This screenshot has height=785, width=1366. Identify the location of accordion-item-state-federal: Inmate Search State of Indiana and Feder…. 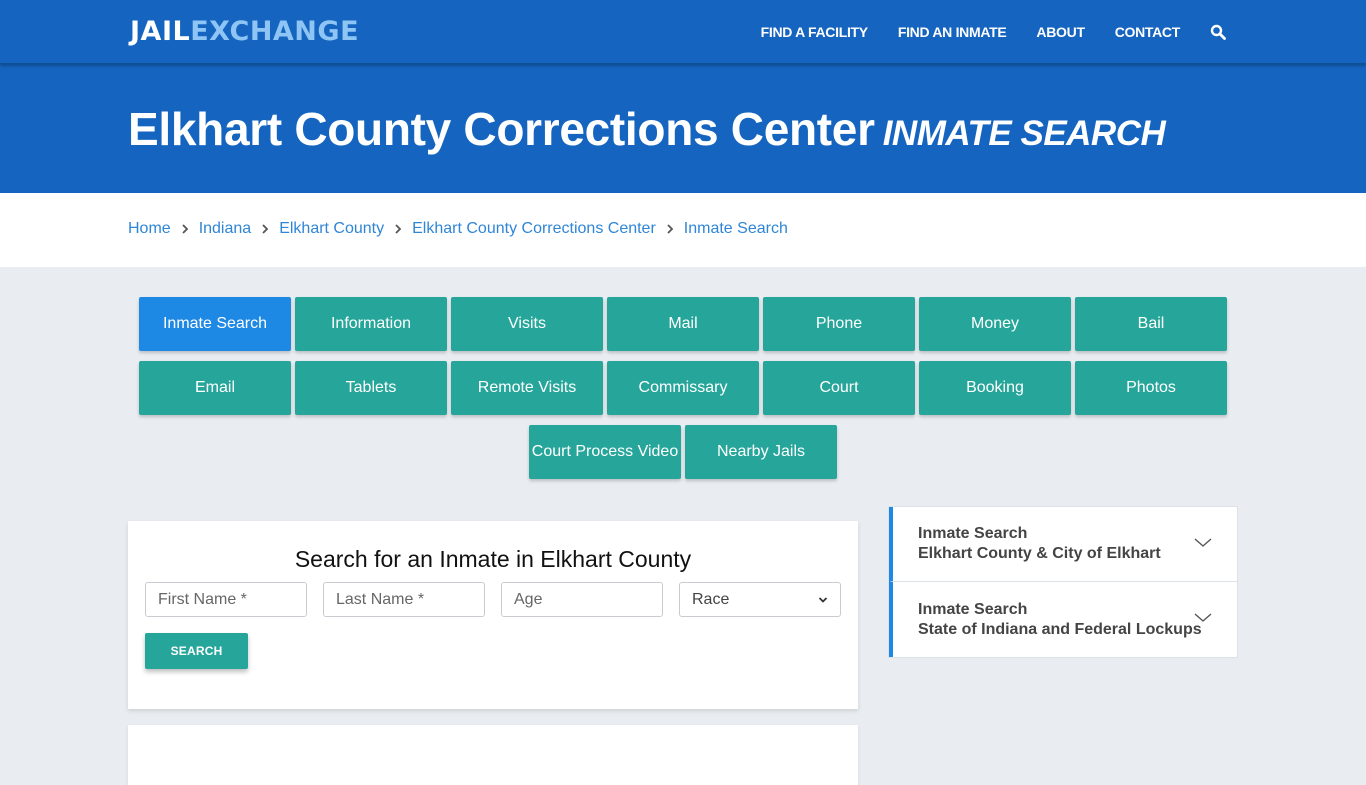
(1063, 619).